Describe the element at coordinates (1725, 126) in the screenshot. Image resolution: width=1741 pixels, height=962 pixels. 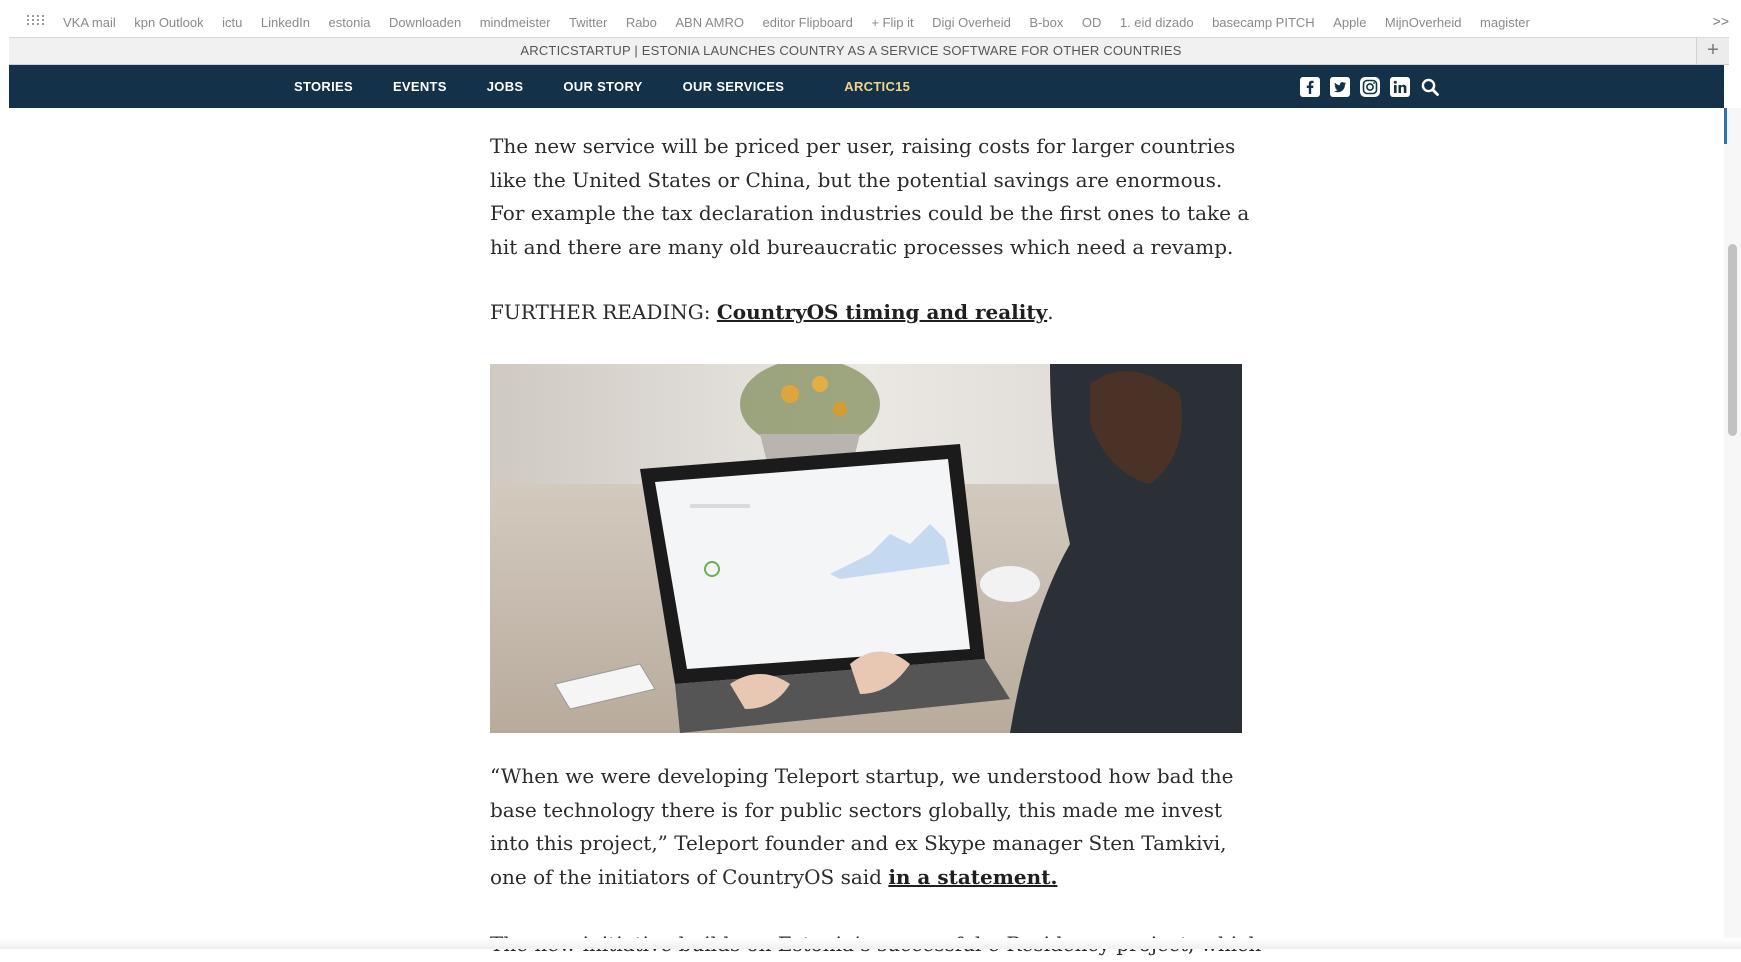
I see `scroll-position-marker` at that location.